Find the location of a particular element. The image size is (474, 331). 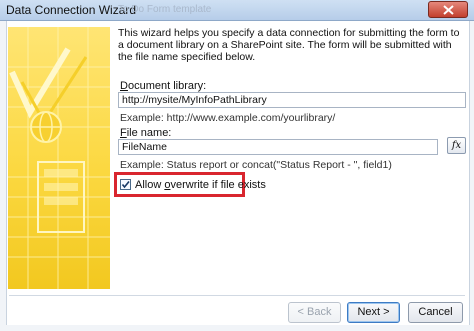

checkmark-icon is located at coordinates (125, 184).